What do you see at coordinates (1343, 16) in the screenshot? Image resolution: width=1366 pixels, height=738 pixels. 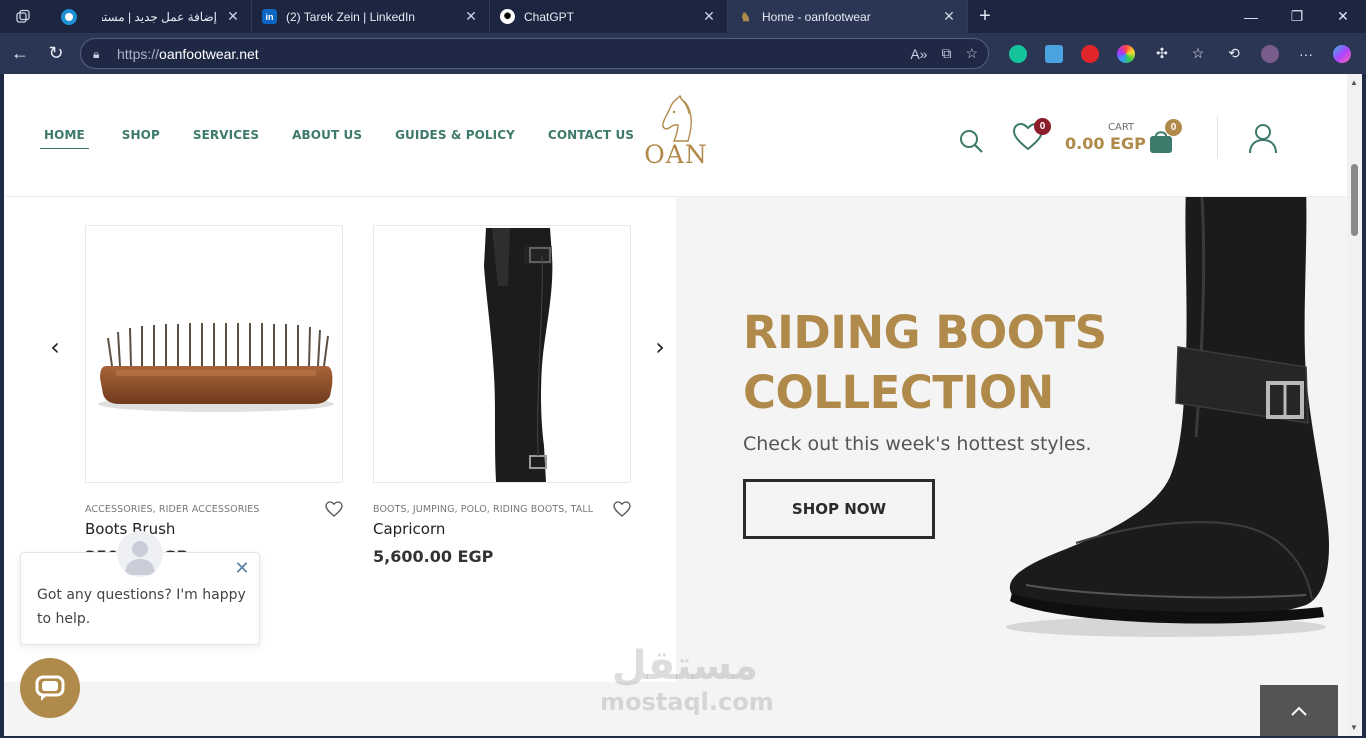 I see `close-window-icon: ✕` at bounding box center [1343, 16].